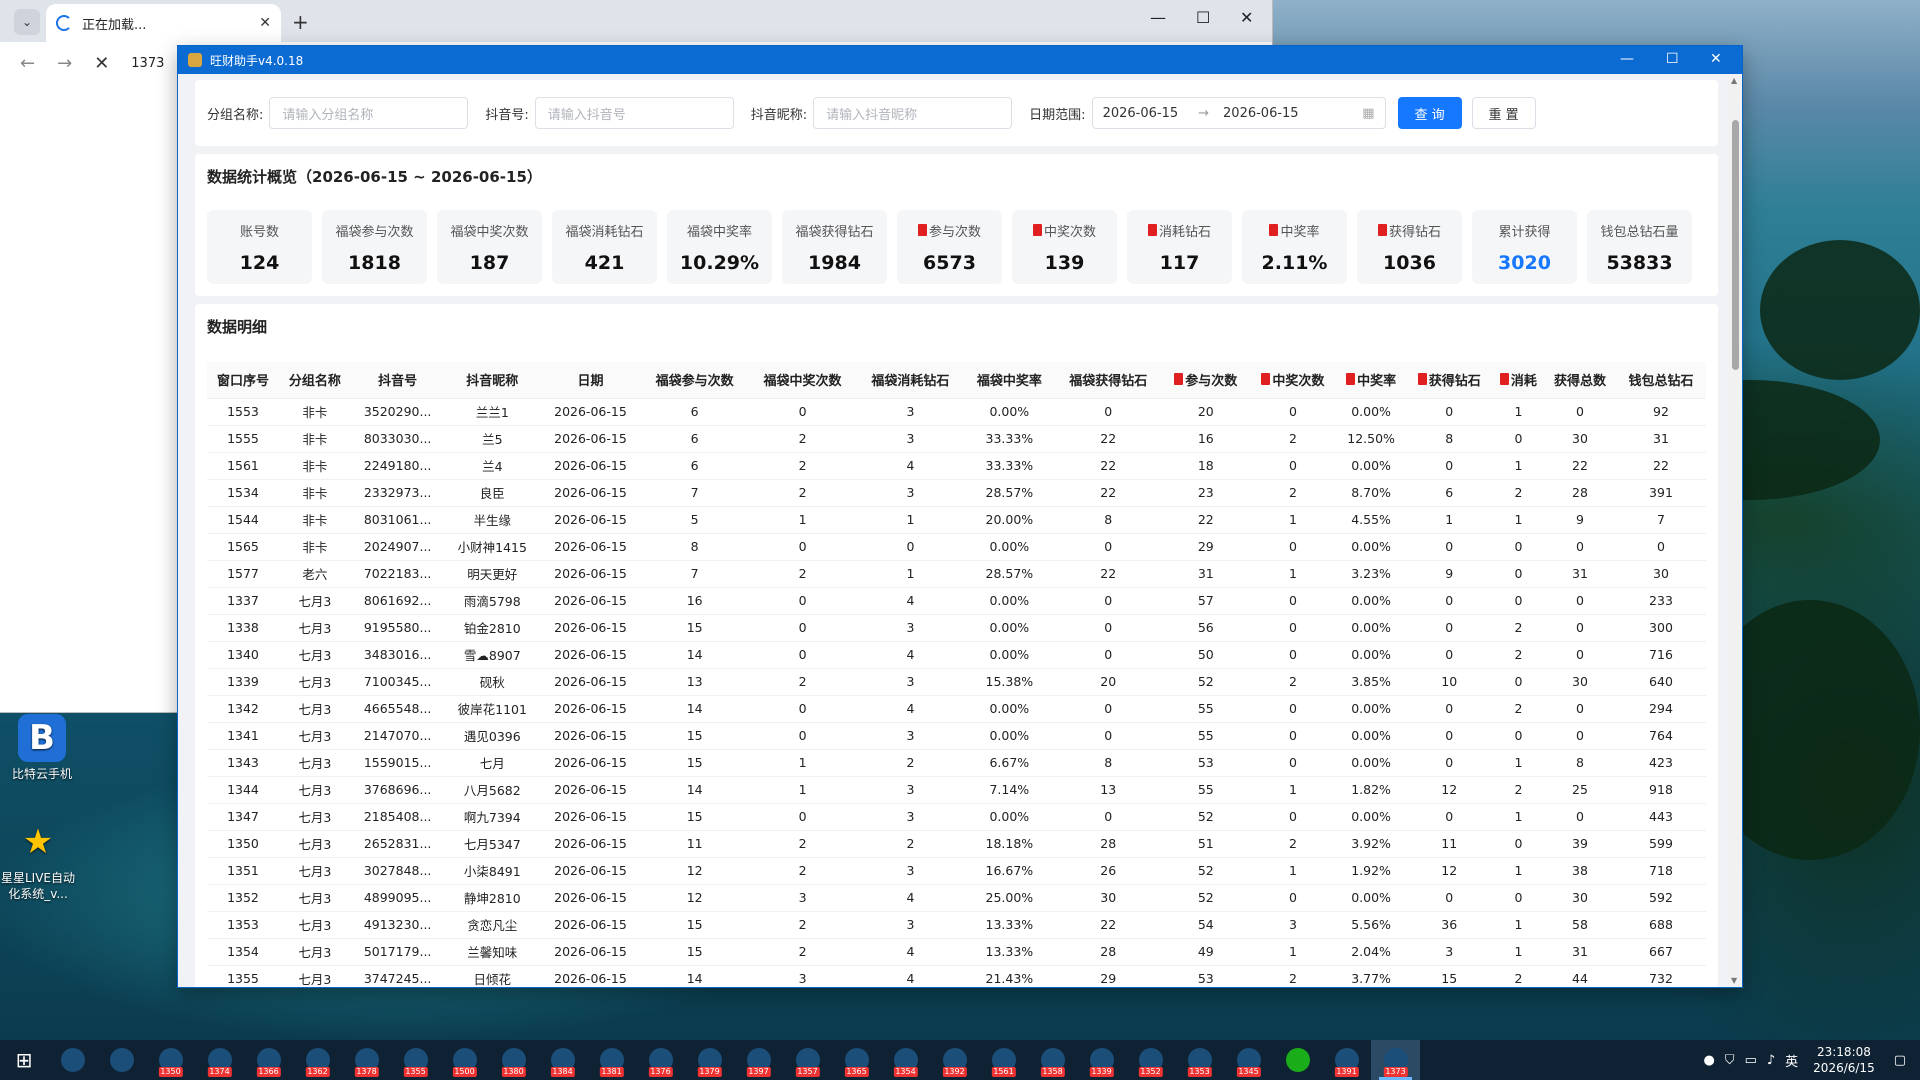 The image size is (1920, 1080). I want to click on scroll-up-icon: ▲, so click(1734, 80).